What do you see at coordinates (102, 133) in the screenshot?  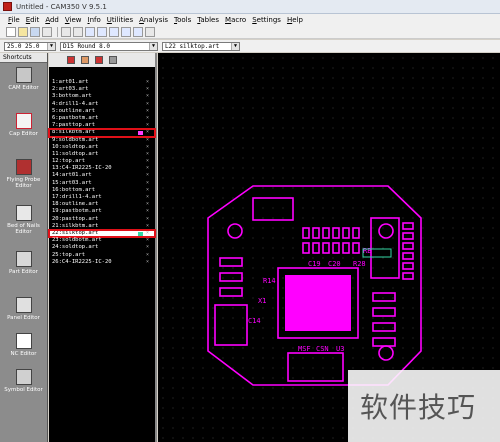 I see `layer-row-highlighted: 8:silkbtm.art ×` at bounding box center [102, 133].